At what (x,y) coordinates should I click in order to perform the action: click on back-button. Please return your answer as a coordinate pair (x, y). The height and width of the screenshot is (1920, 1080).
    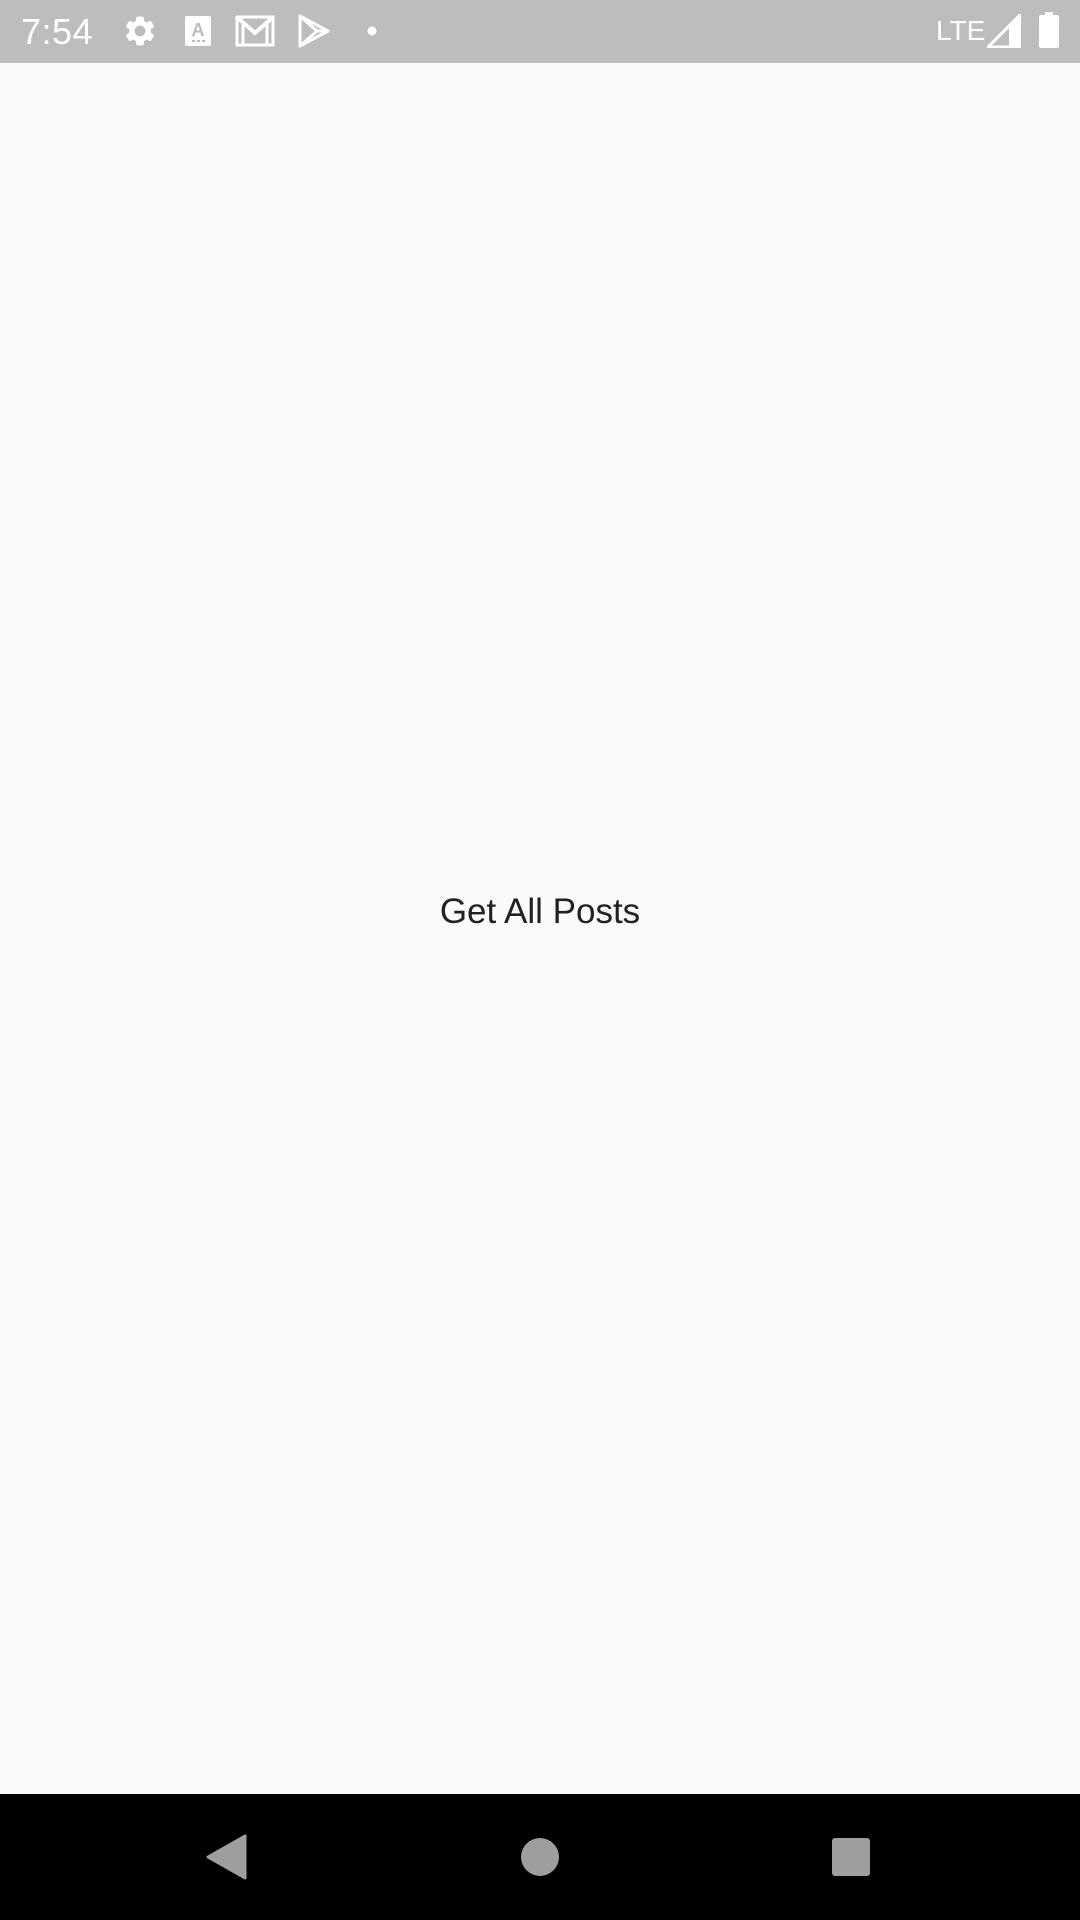
    Looking at the image, I should click on (226, 1857).